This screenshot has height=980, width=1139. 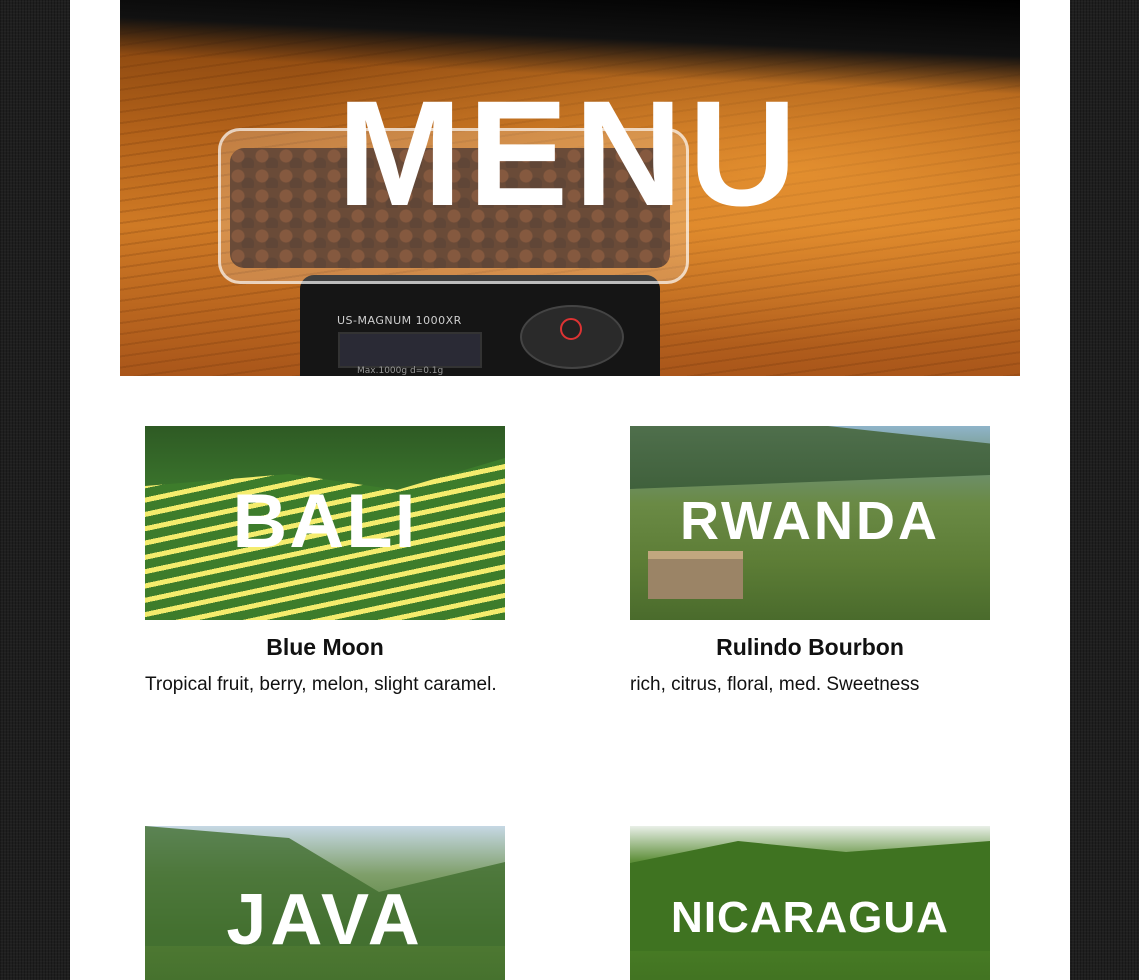 I want to click on menu-item-nicaragua: NICARAGUA, so click(x=810, y=903).